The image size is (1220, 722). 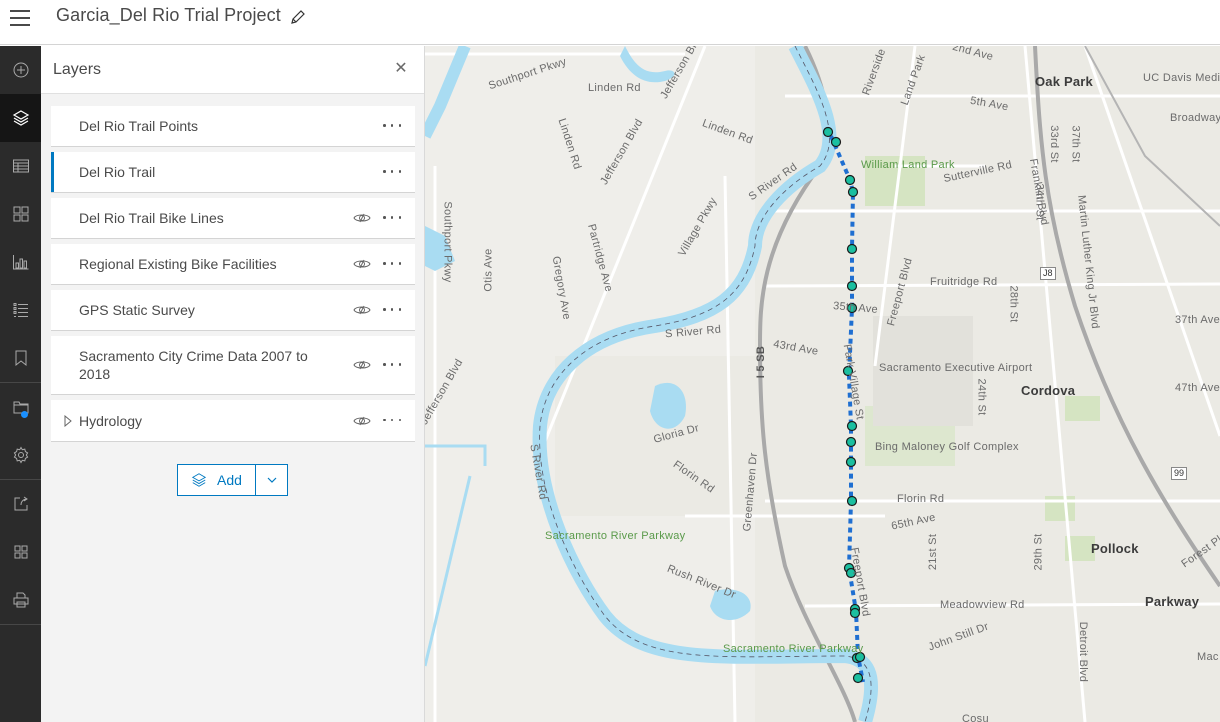 I want to click on layer-name: Regional Existing Bike Facilities, so click(x=178, y=264).